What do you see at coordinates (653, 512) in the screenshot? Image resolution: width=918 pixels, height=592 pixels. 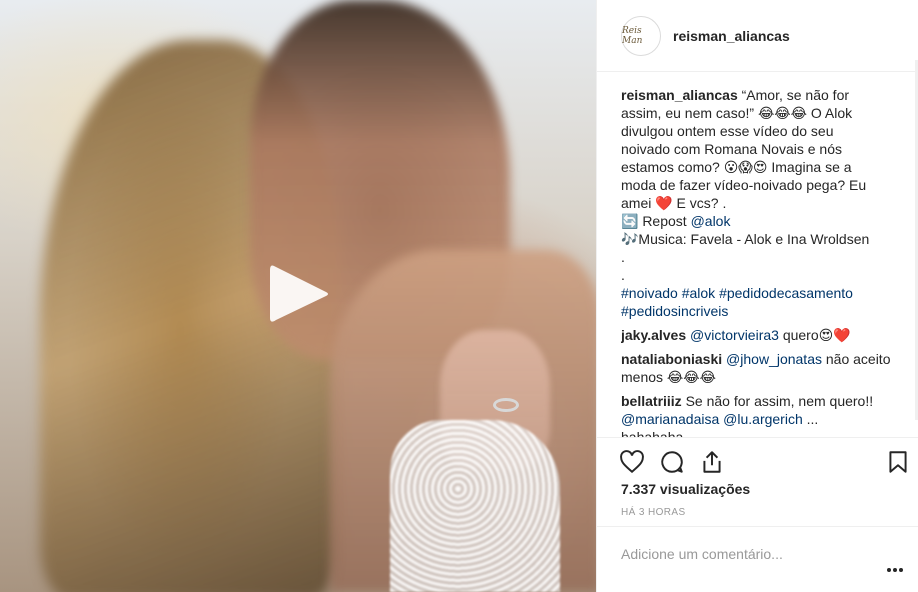 I see `post-timestamp: HÁ 3 HORAS` at bounding box center [653, 512].